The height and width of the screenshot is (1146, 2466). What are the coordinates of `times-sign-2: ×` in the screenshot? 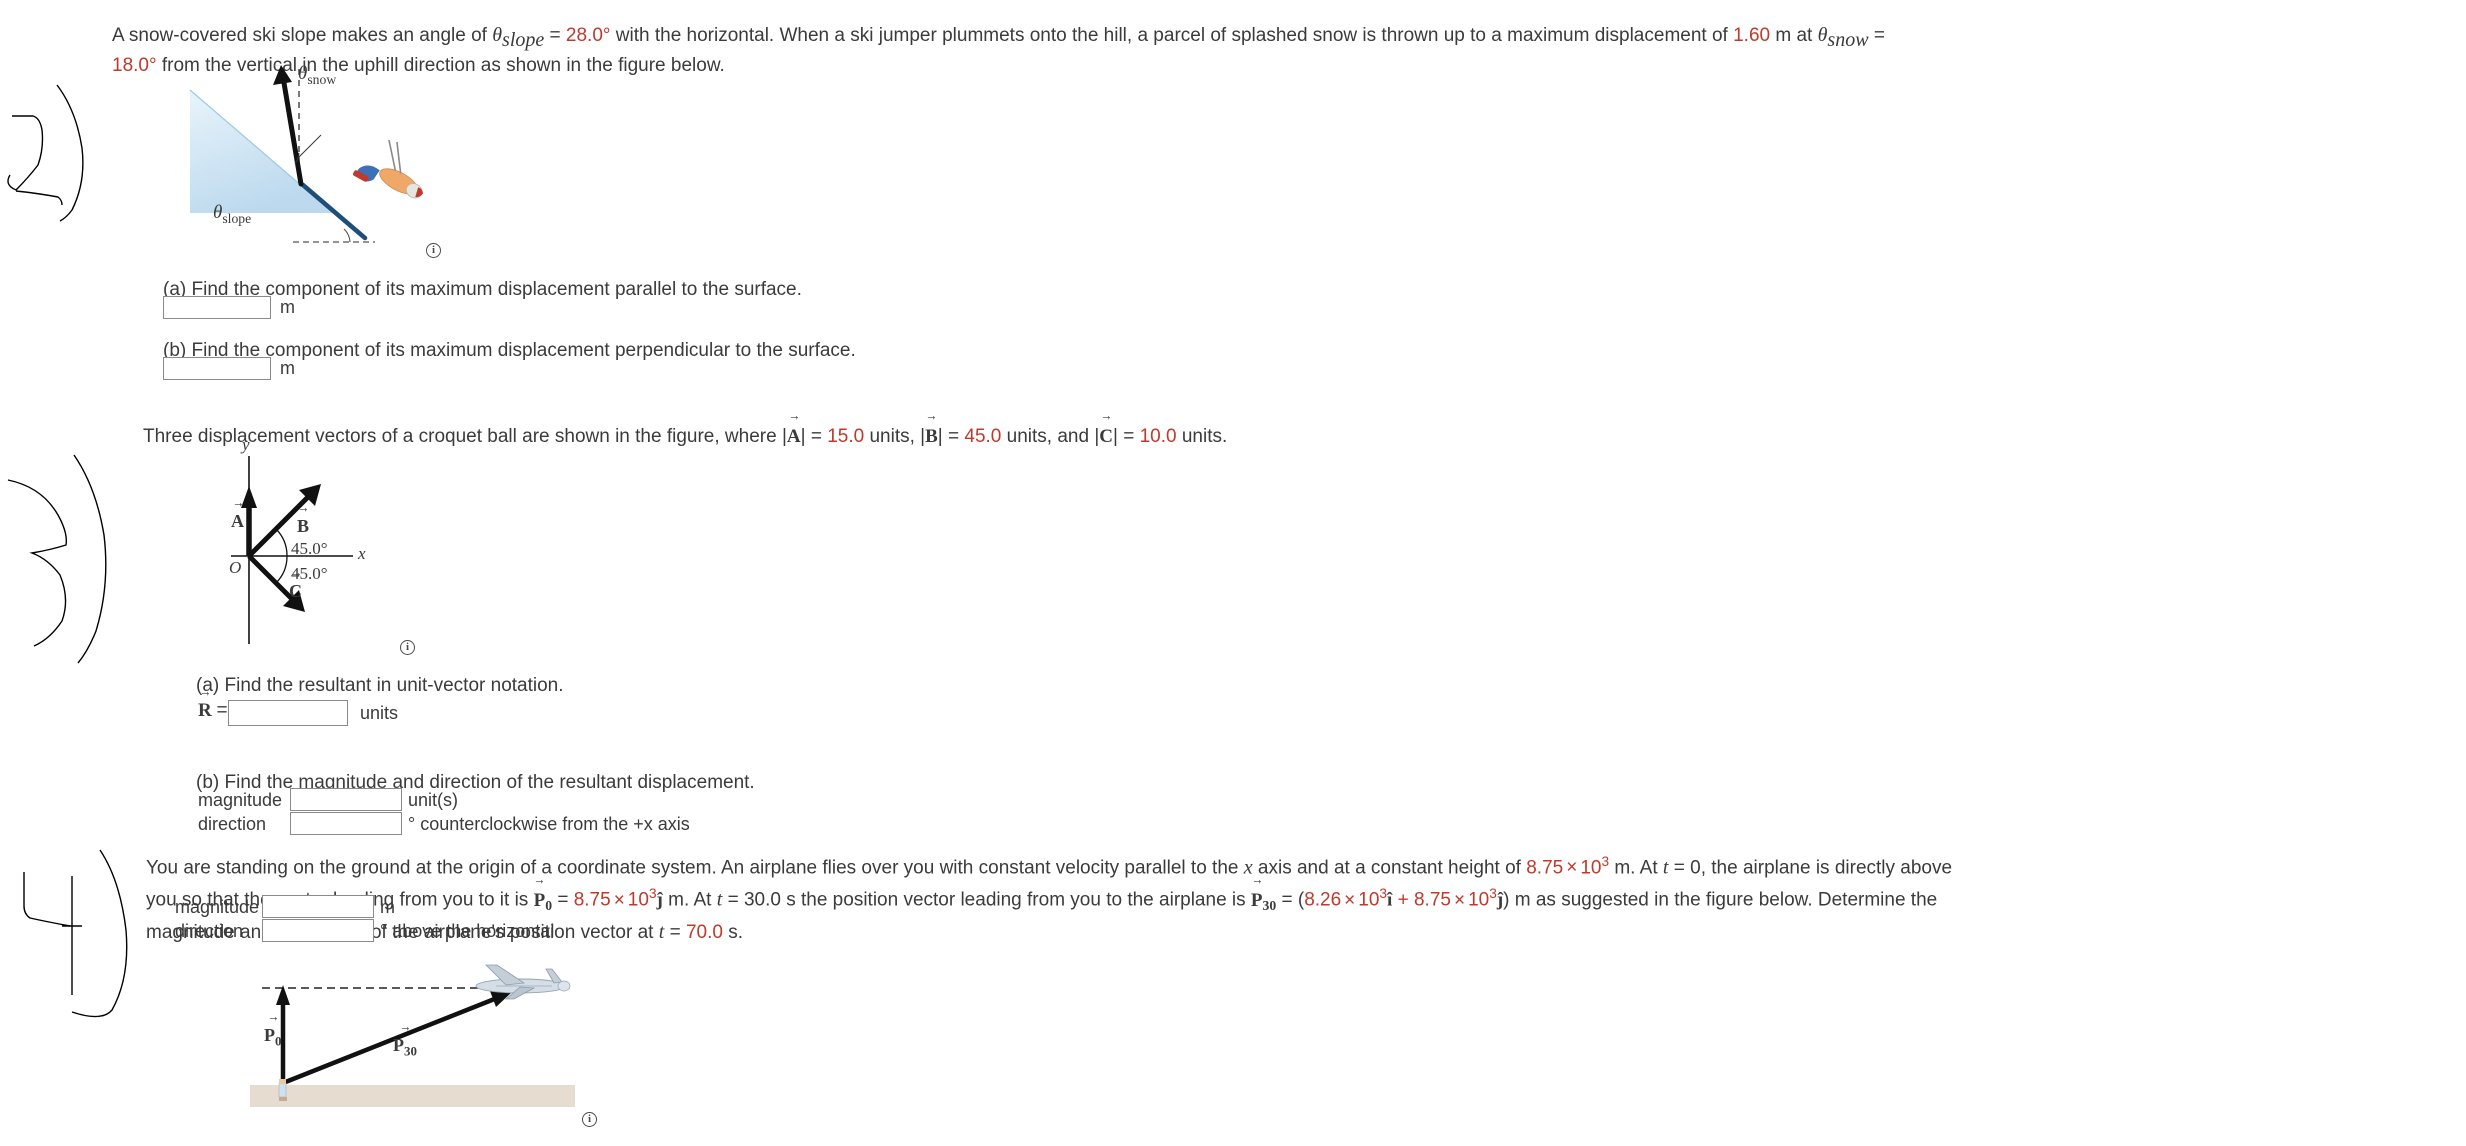 It's located at (619, 900).